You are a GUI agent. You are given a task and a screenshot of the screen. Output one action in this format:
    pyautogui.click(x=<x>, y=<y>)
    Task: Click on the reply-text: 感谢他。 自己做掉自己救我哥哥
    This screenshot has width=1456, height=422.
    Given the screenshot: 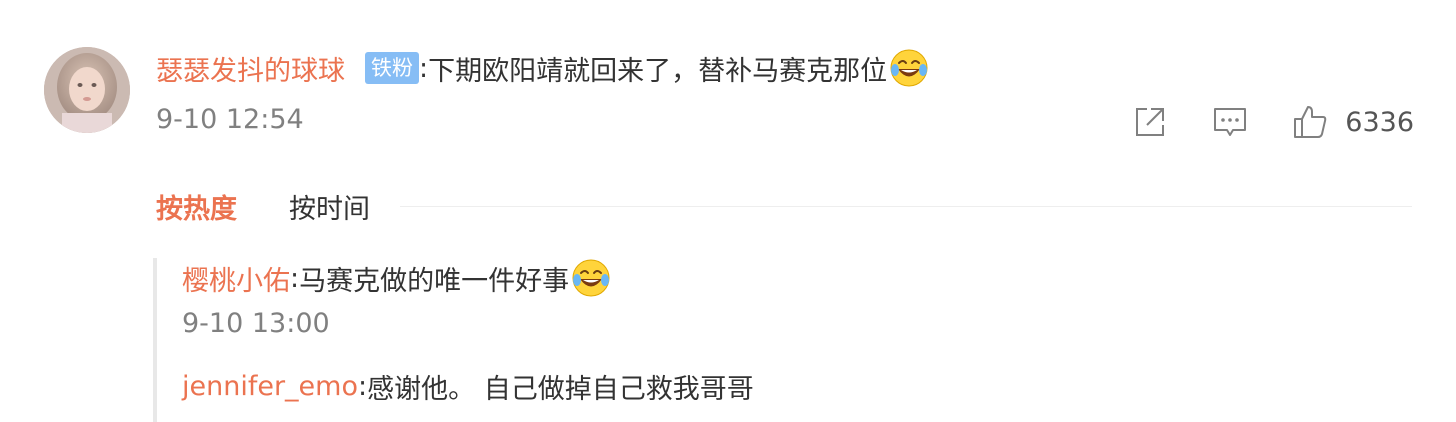 What is the action you would take?
    pyautogui.click(x=560, y=389)
    